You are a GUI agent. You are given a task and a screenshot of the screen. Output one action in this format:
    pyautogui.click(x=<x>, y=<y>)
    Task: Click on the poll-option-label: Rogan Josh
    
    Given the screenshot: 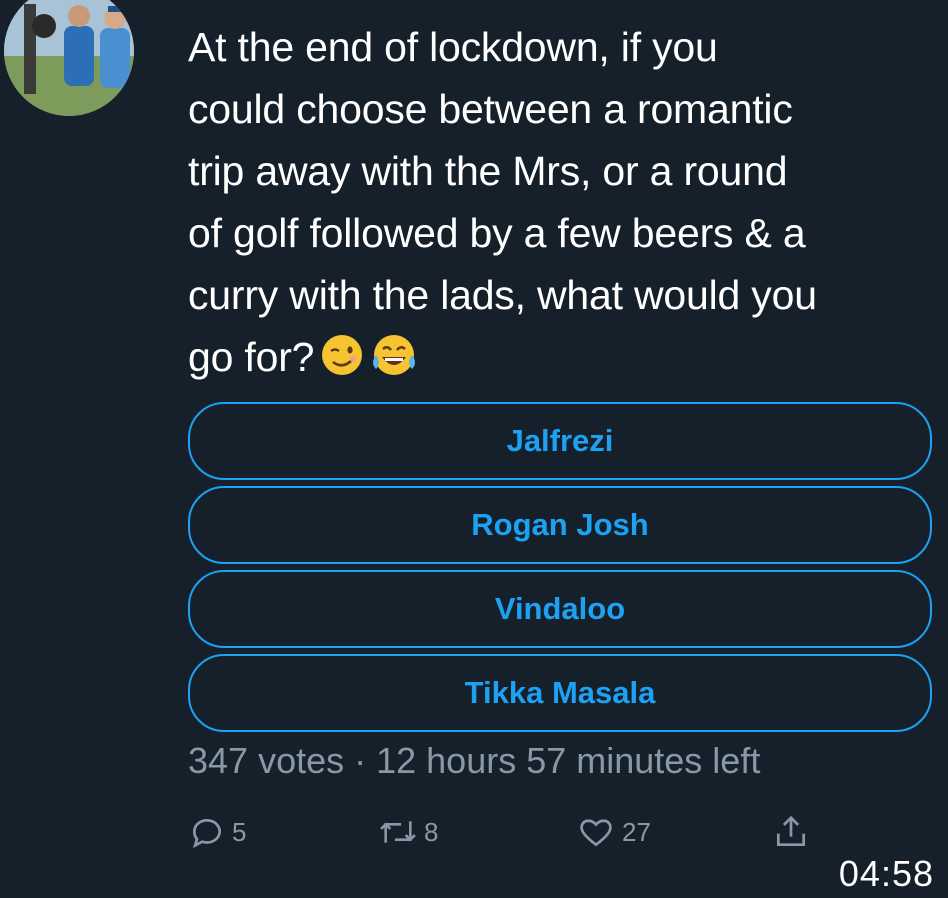 What is the action you would take?
    pyautogui.click(x=560, y=524)
    